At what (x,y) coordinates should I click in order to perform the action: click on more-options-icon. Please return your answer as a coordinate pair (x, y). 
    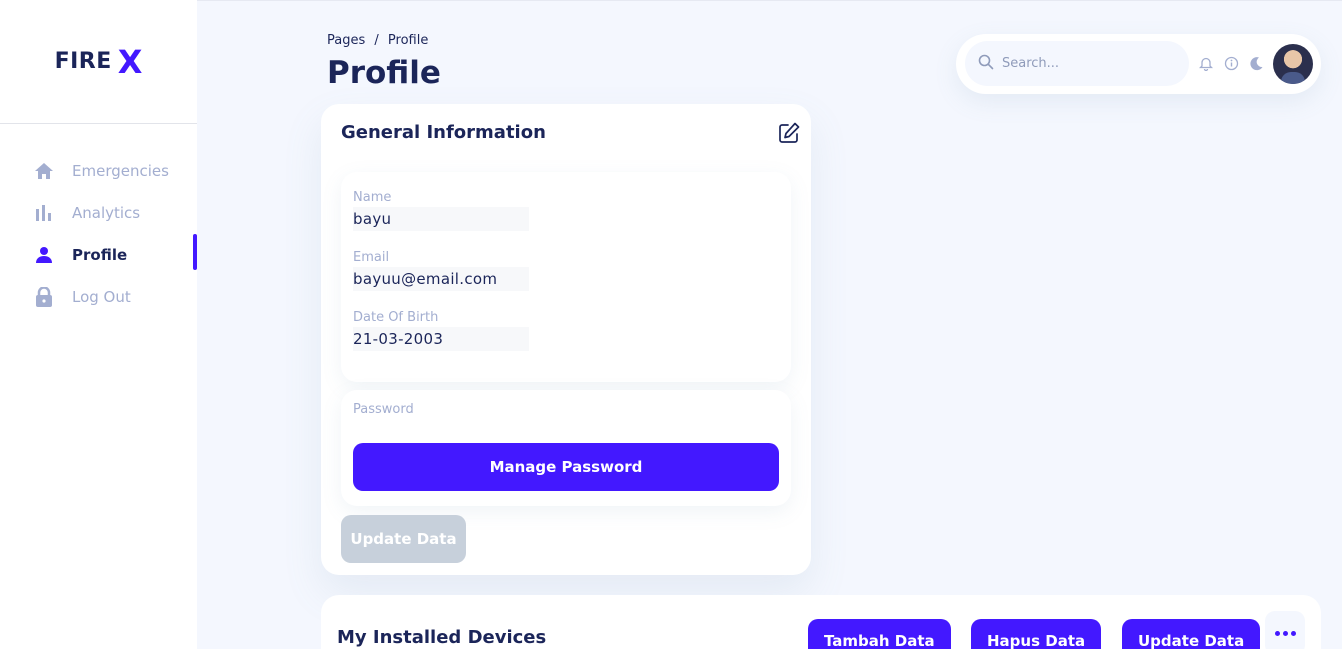
    Looking at the image, I should click on (1285, 630).